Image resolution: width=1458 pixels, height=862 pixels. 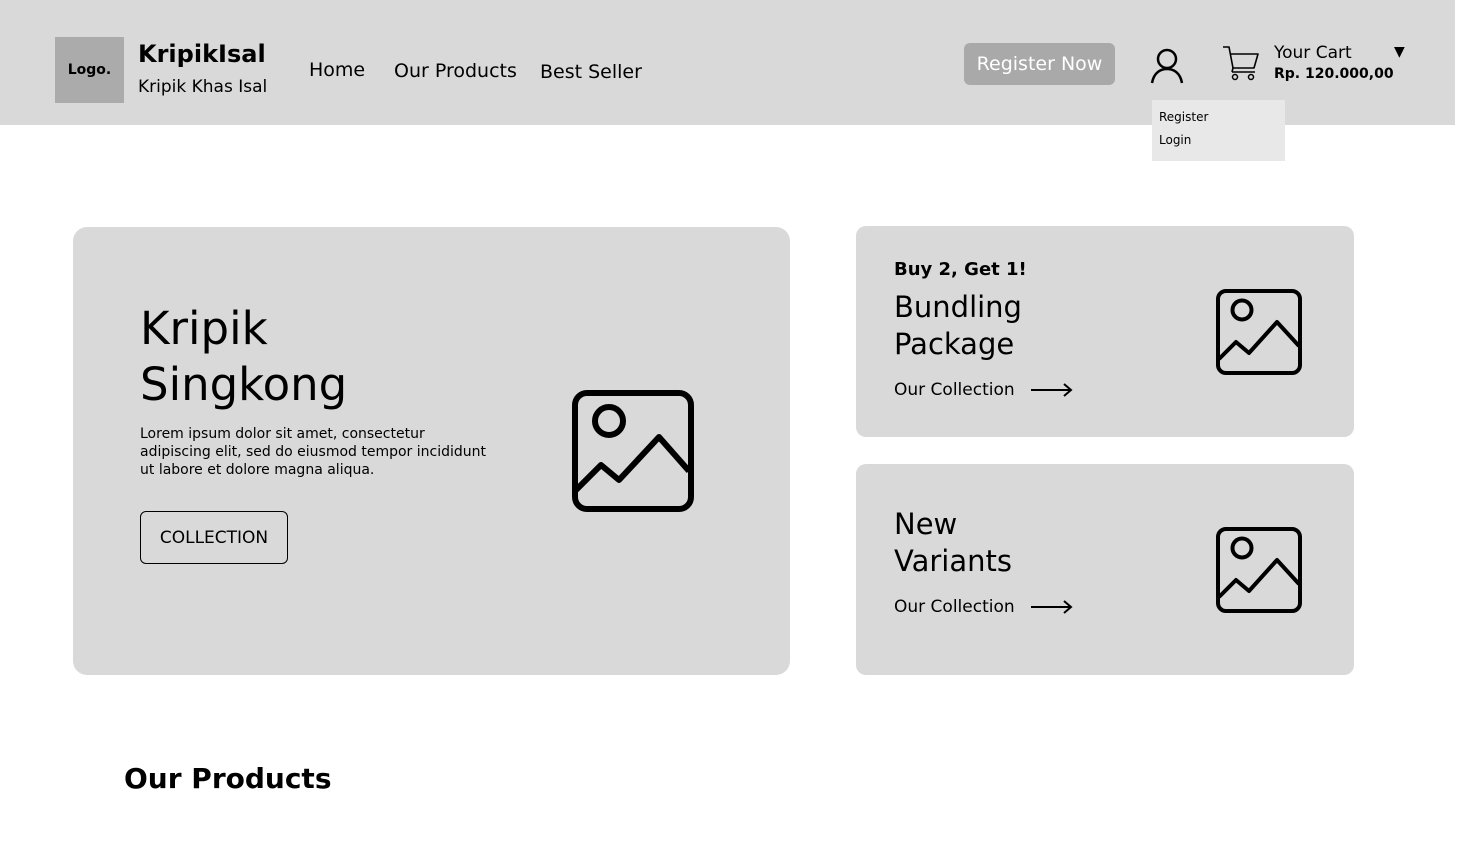 I want to click on dropdown-register: Register, so click(x=1183, y=117).